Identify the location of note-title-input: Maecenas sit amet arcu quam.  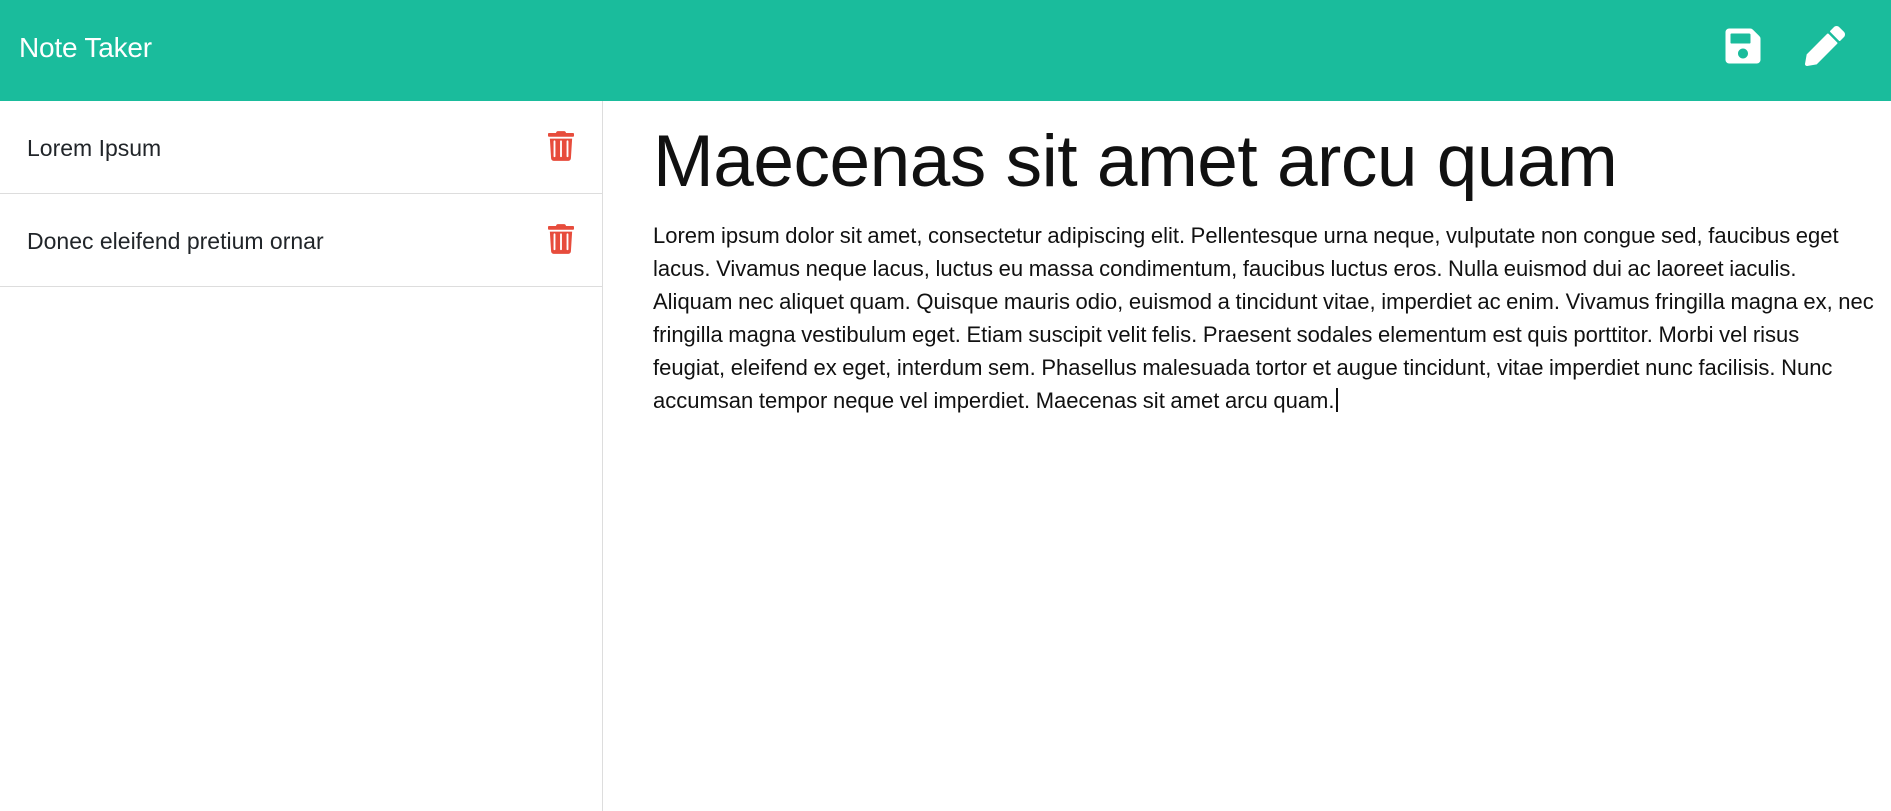
(1263, 162).